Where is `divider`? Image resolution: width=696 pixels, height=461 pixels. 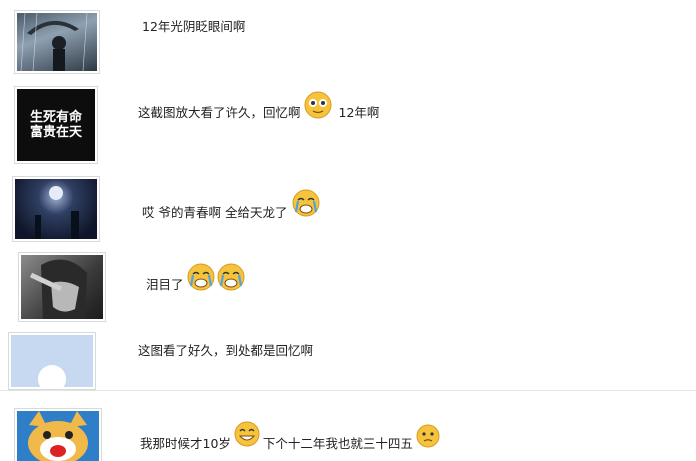
divider is located at coordinates (348, 390).